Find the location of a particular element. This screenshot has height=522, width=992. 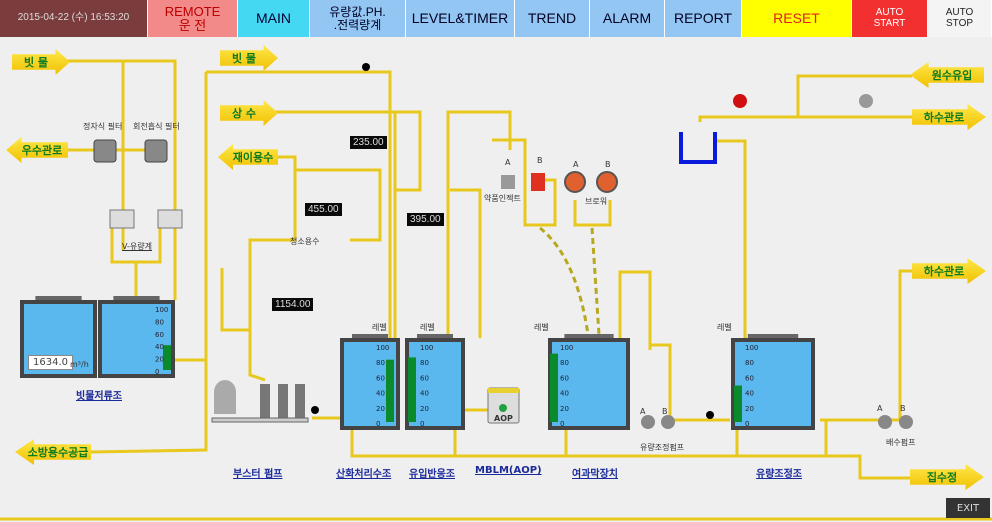

link-oxidation-tank: 산화처리수조 is located at coordinates (363, 472).